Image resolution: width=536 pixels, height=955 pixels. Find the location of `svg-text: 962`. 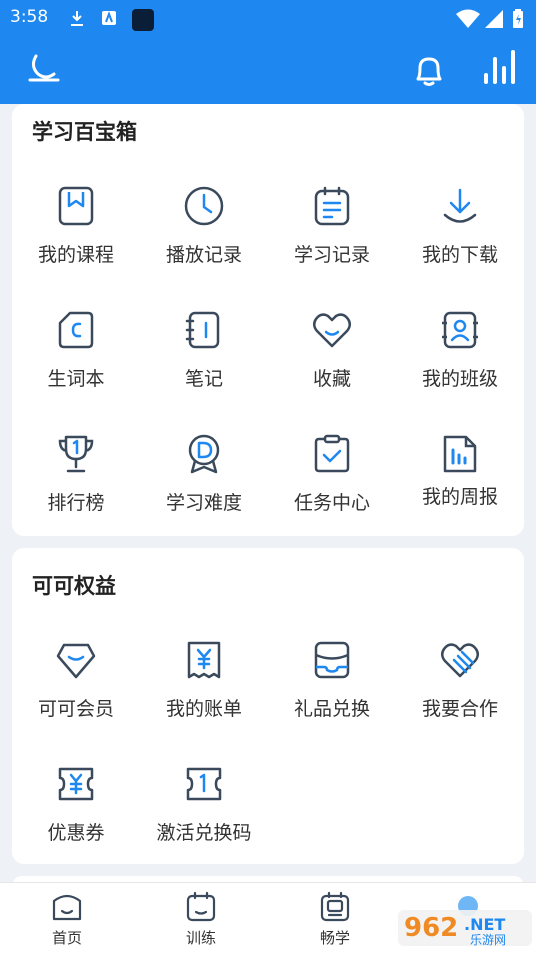

svg-text: 962 is located at coordinates (431, 928).